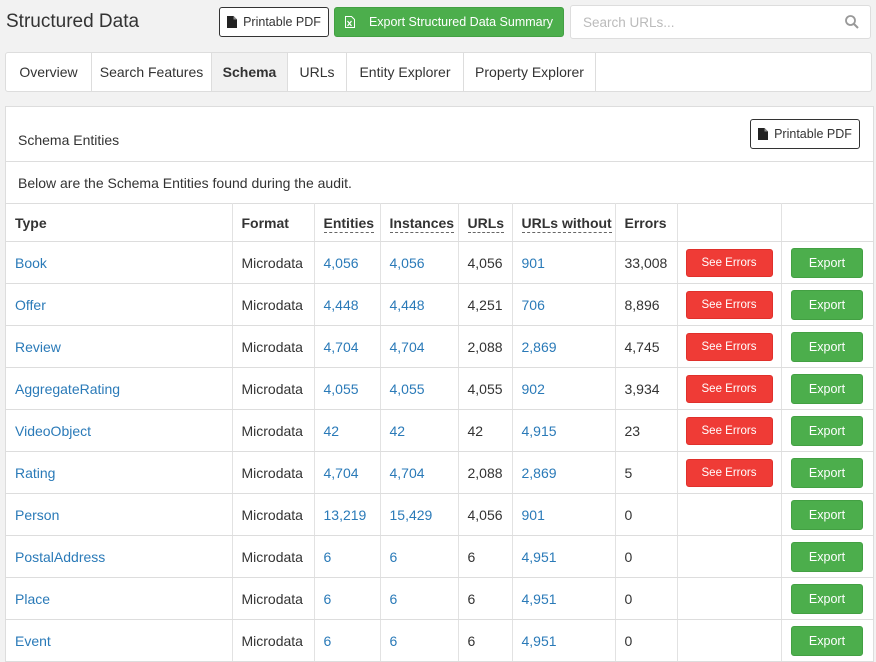  What do you see at coordinates (119, 346) in the screenshot?
I see `row-type-link: Review` at bounding box center [119, 346].